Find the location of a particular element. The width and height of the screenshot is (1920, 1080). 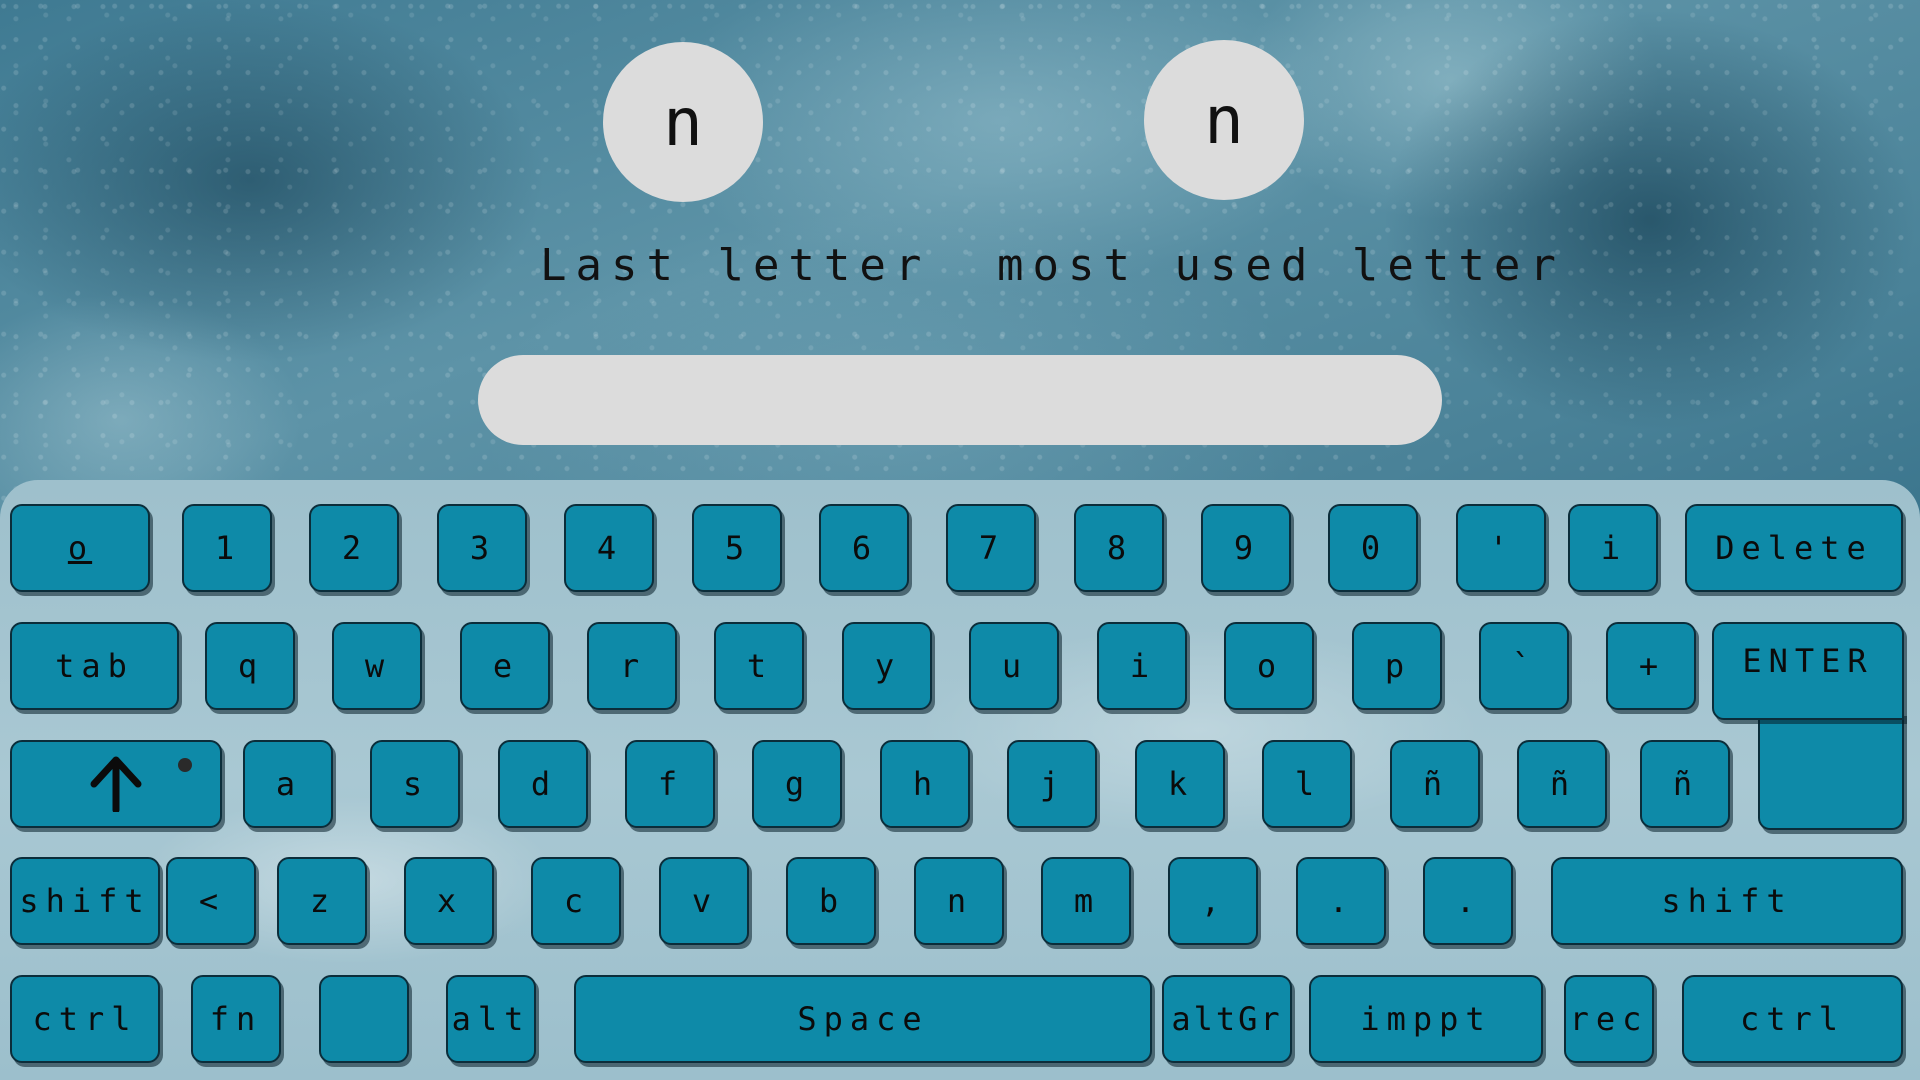

key-7: 7 is located at coordinates (991, 548).